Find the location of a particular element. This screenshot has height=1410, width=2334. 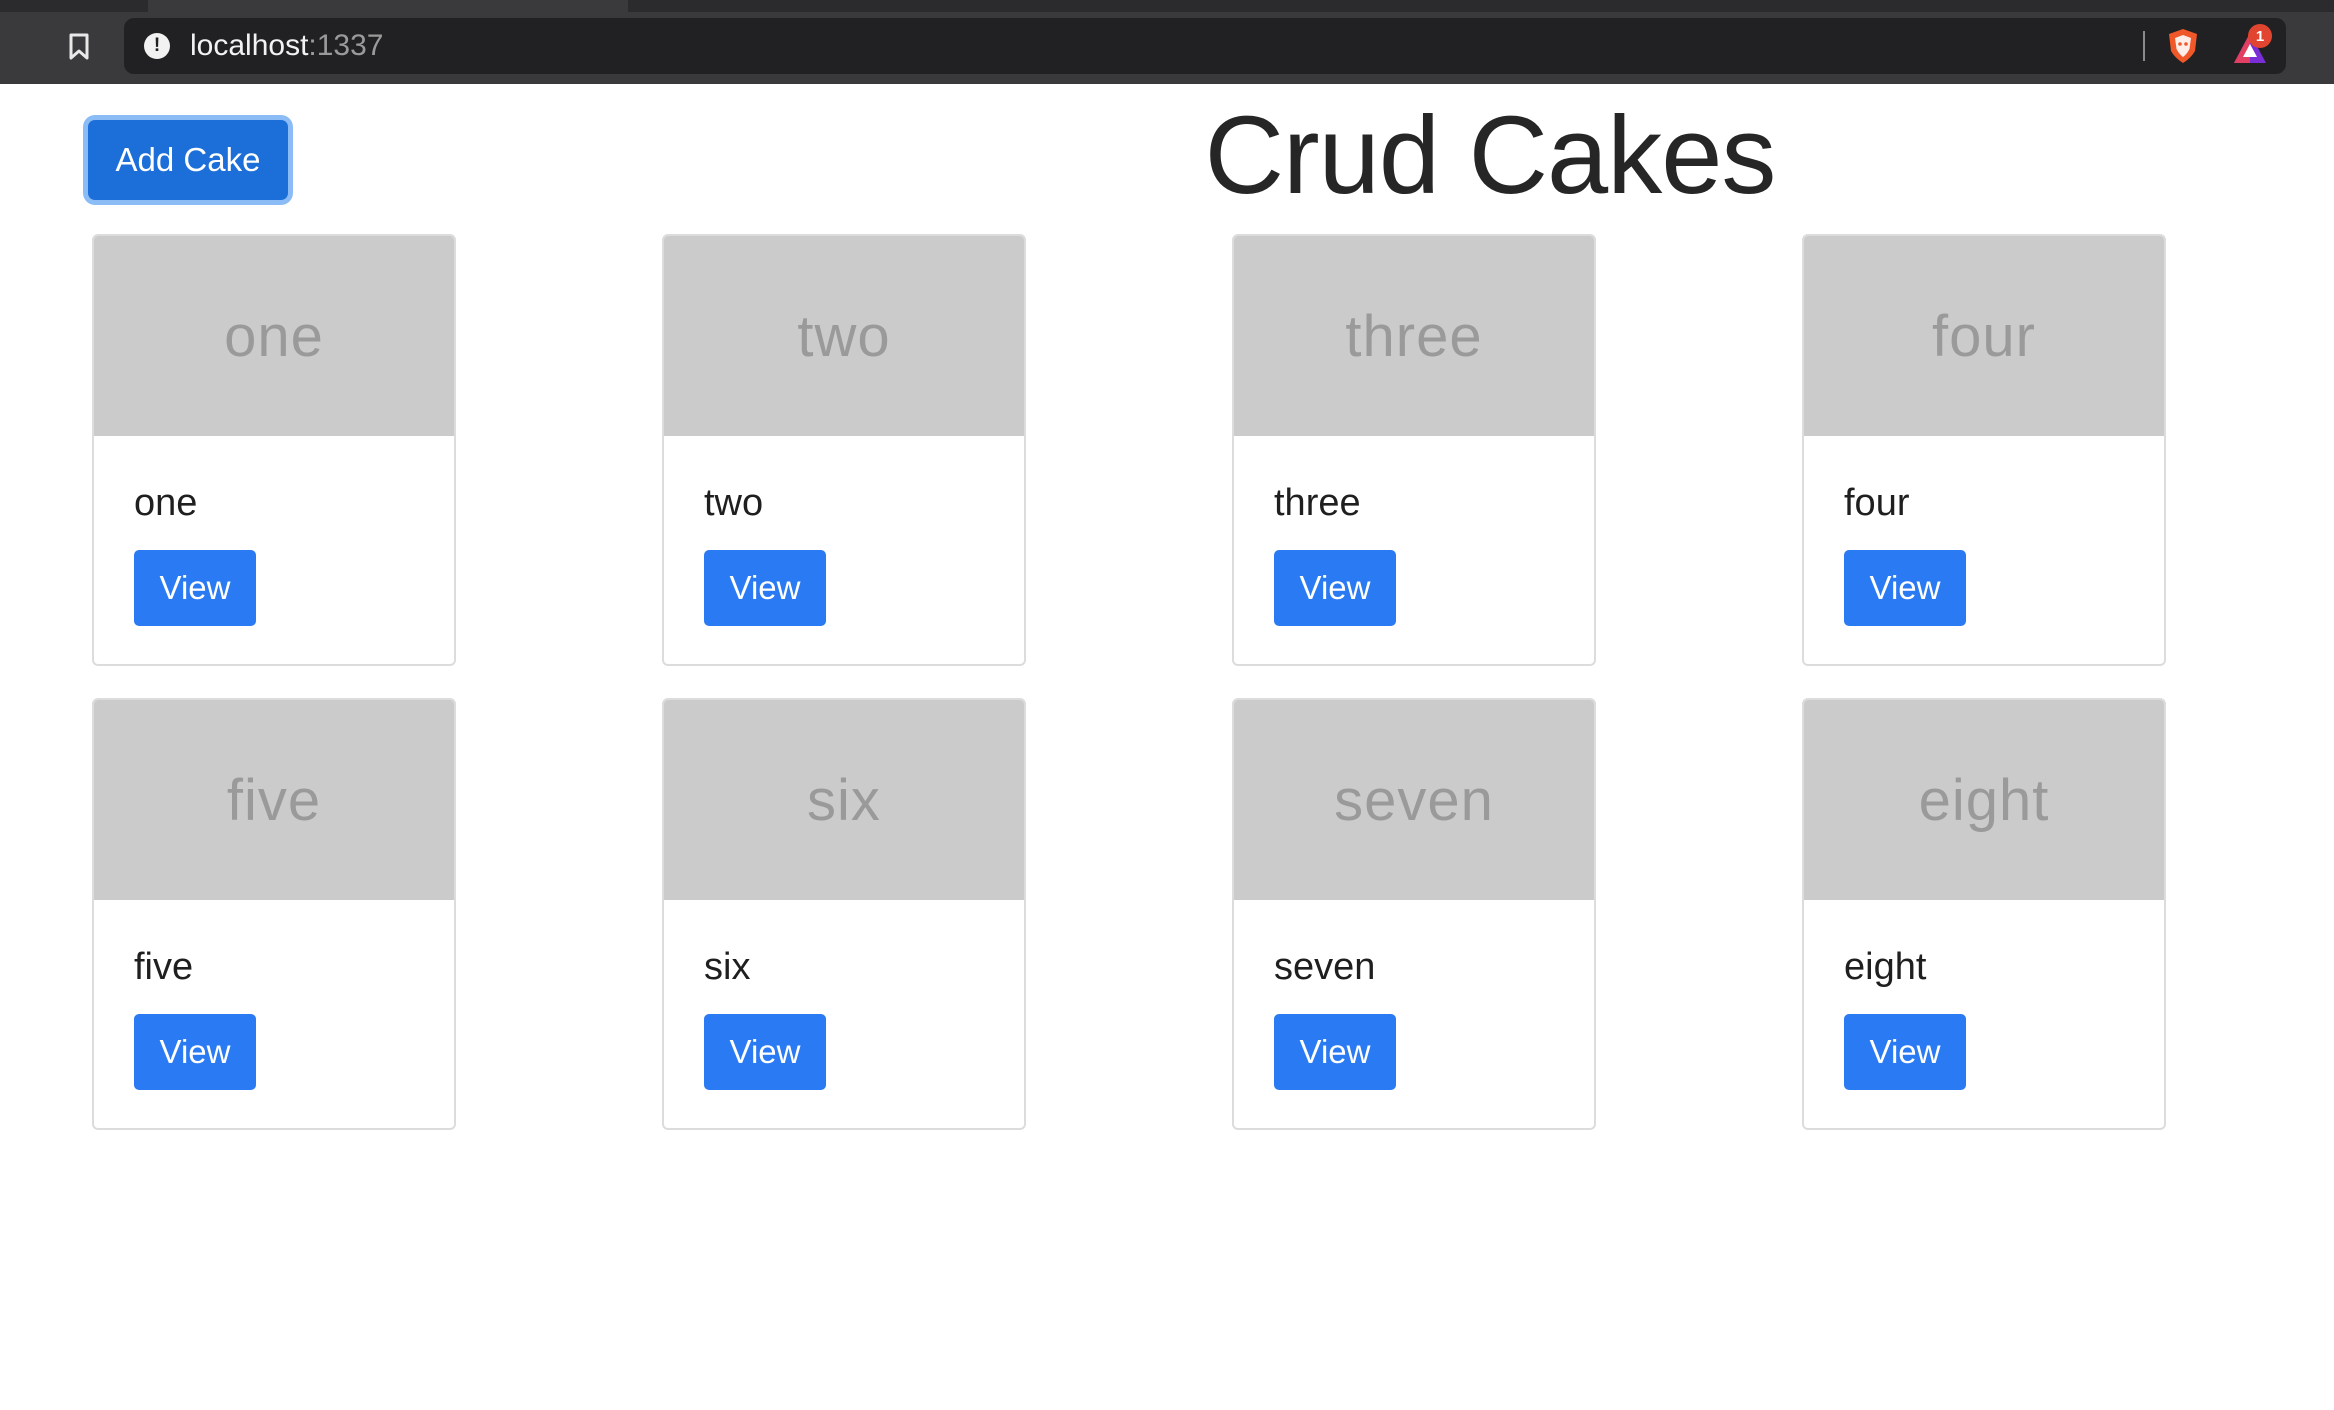

cake-image-placeholder: four is located at coordinates (1984, 336).